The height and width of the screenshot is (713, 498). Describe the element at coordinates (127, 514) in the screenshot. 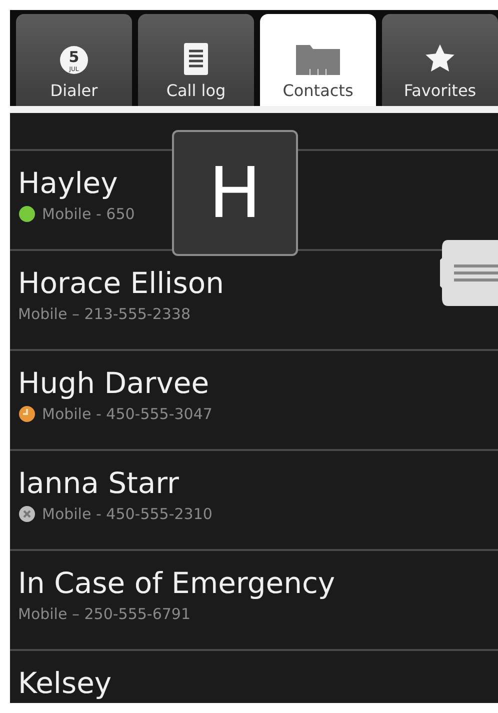

I see `phone-number: Mobile - 450-555-2310` at that location.